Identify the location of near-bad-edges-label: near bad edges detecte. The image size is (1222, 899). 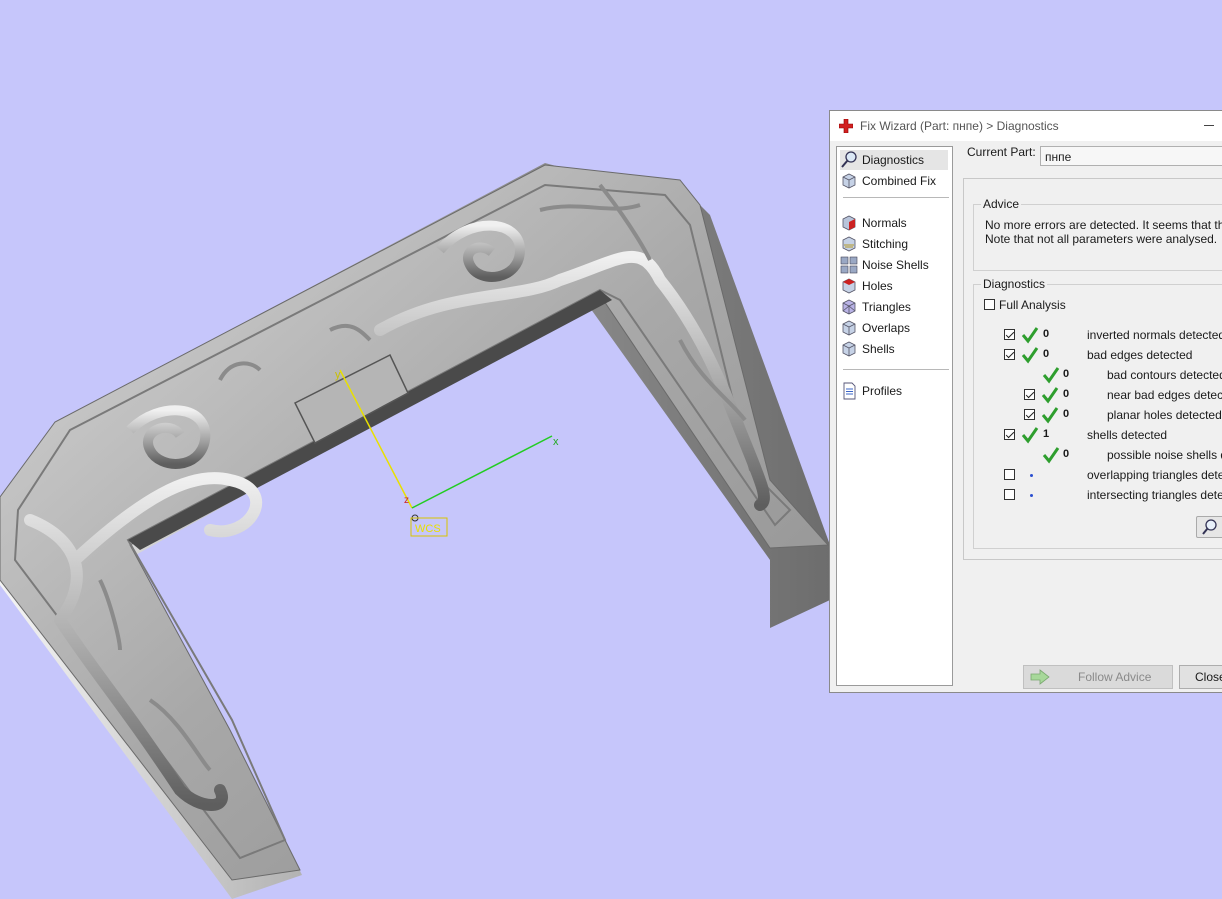
(1164, 395).